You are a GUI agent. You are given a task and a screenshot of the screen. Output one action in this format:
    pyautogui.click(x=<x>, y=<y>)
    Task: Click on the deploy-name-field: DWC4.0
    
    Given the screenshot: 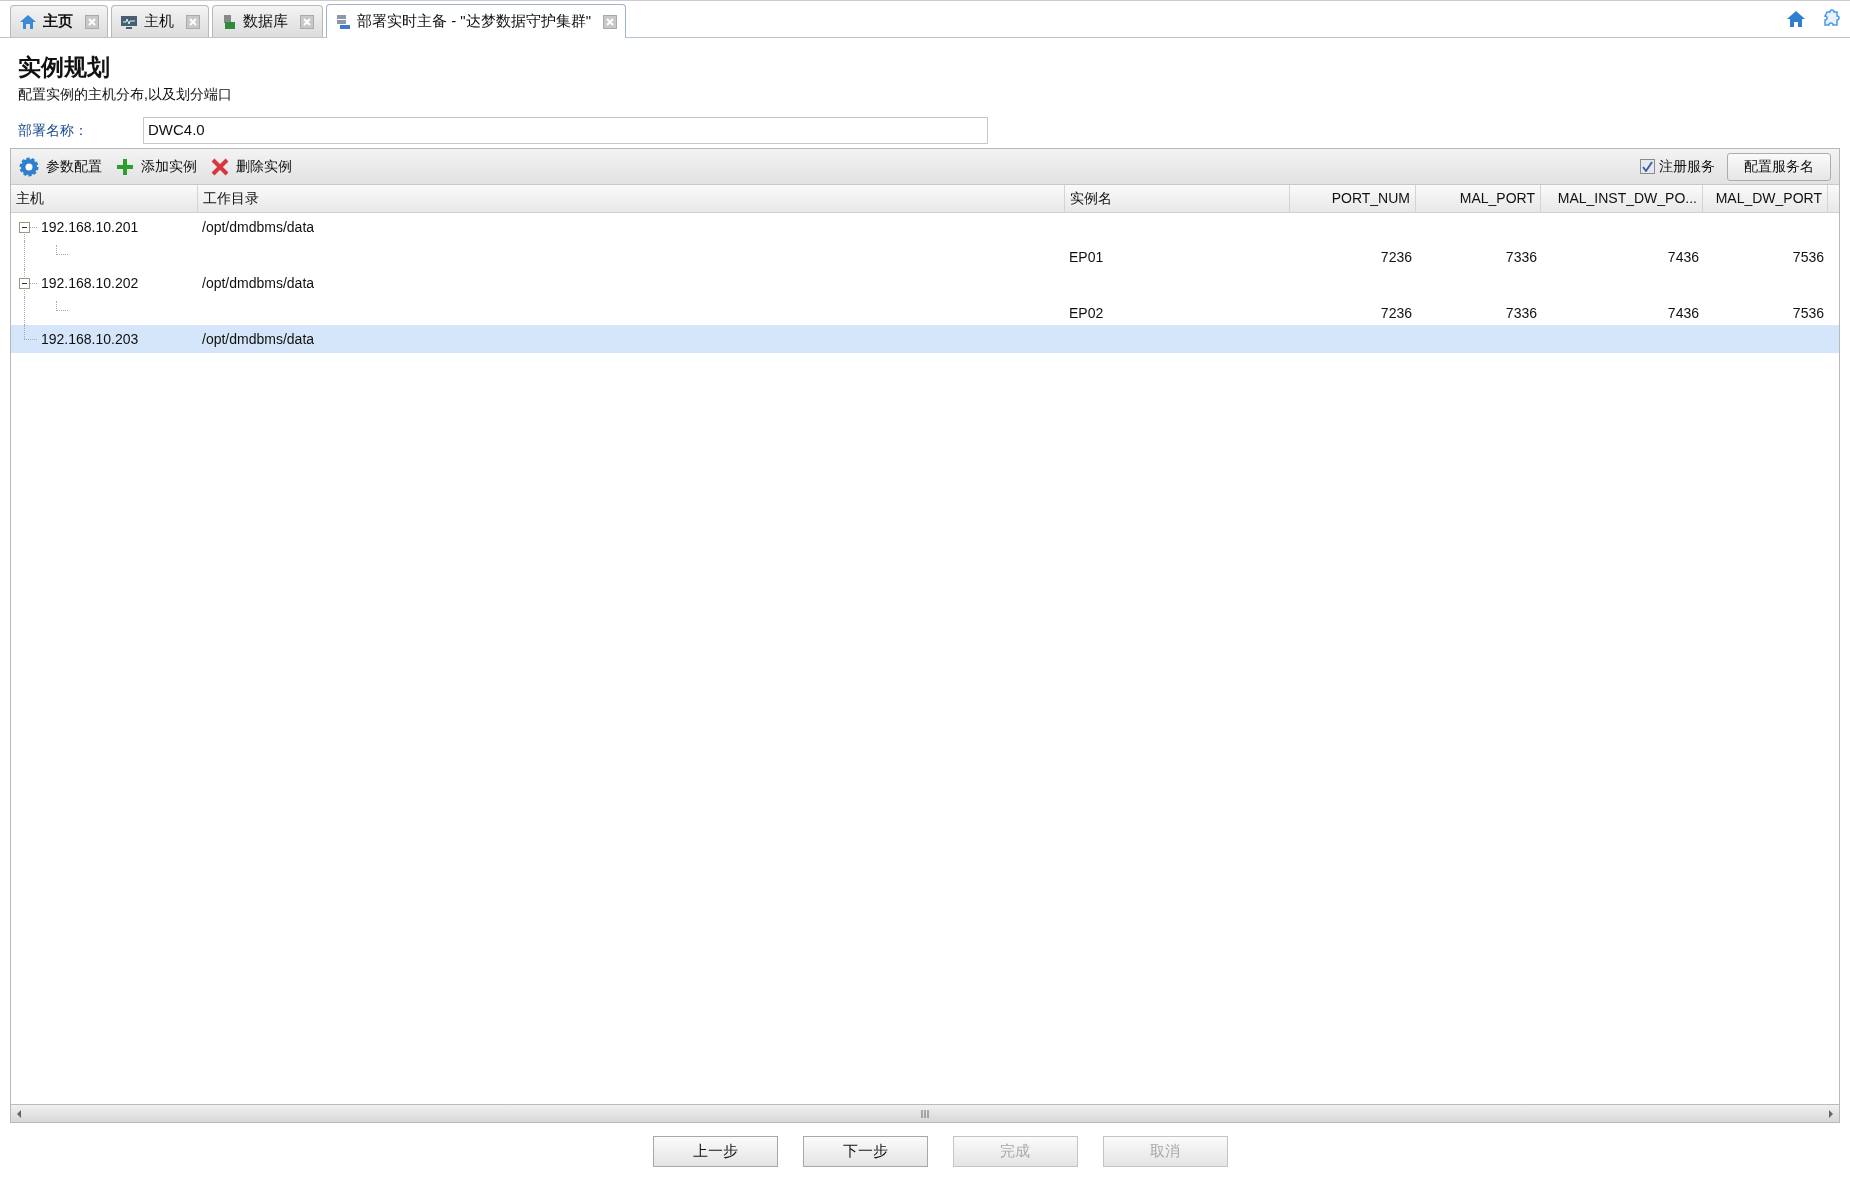 What is the action you would take?
    pyautogui.click(x=565, y=130)
    